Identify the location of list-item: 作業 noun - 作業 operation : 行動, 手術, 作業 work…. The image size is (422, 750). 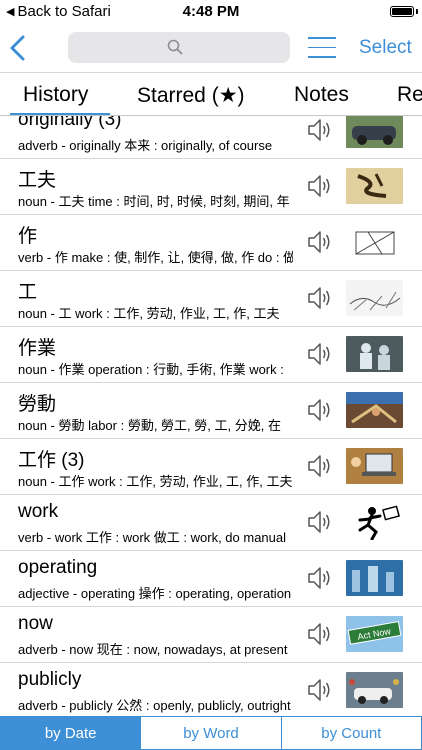
(211, 355).